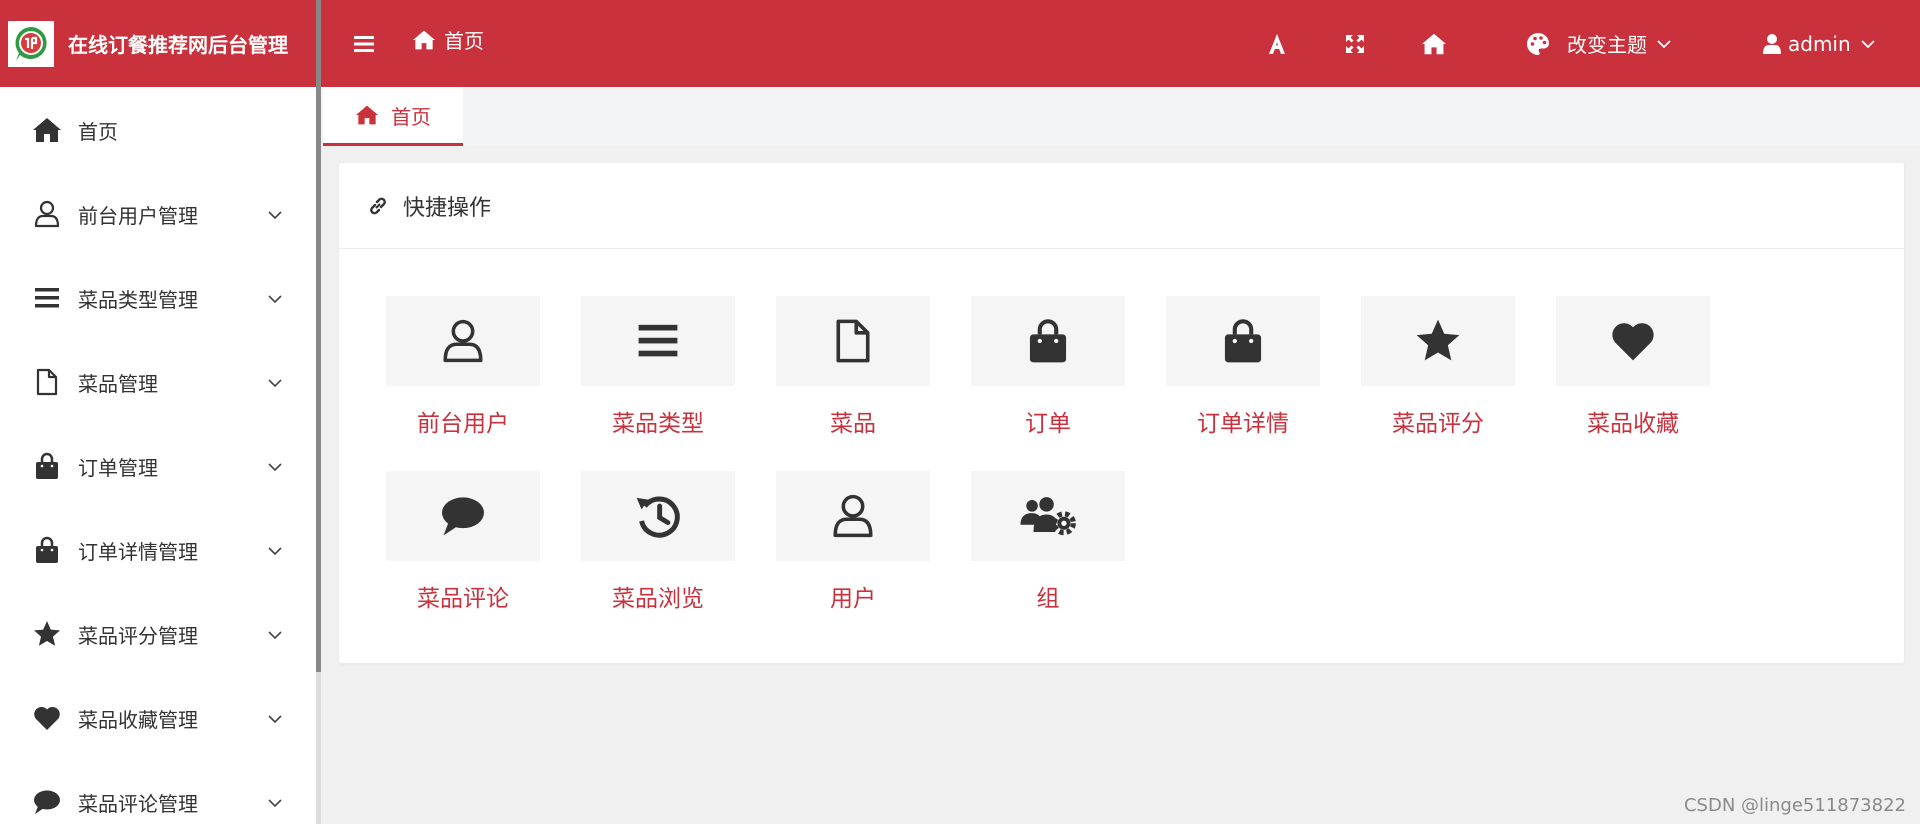 The width and height of the screenshot is (1920, 824). I want to click on app-title: 在线订餐推荐网后台管理, so click(178, 45).